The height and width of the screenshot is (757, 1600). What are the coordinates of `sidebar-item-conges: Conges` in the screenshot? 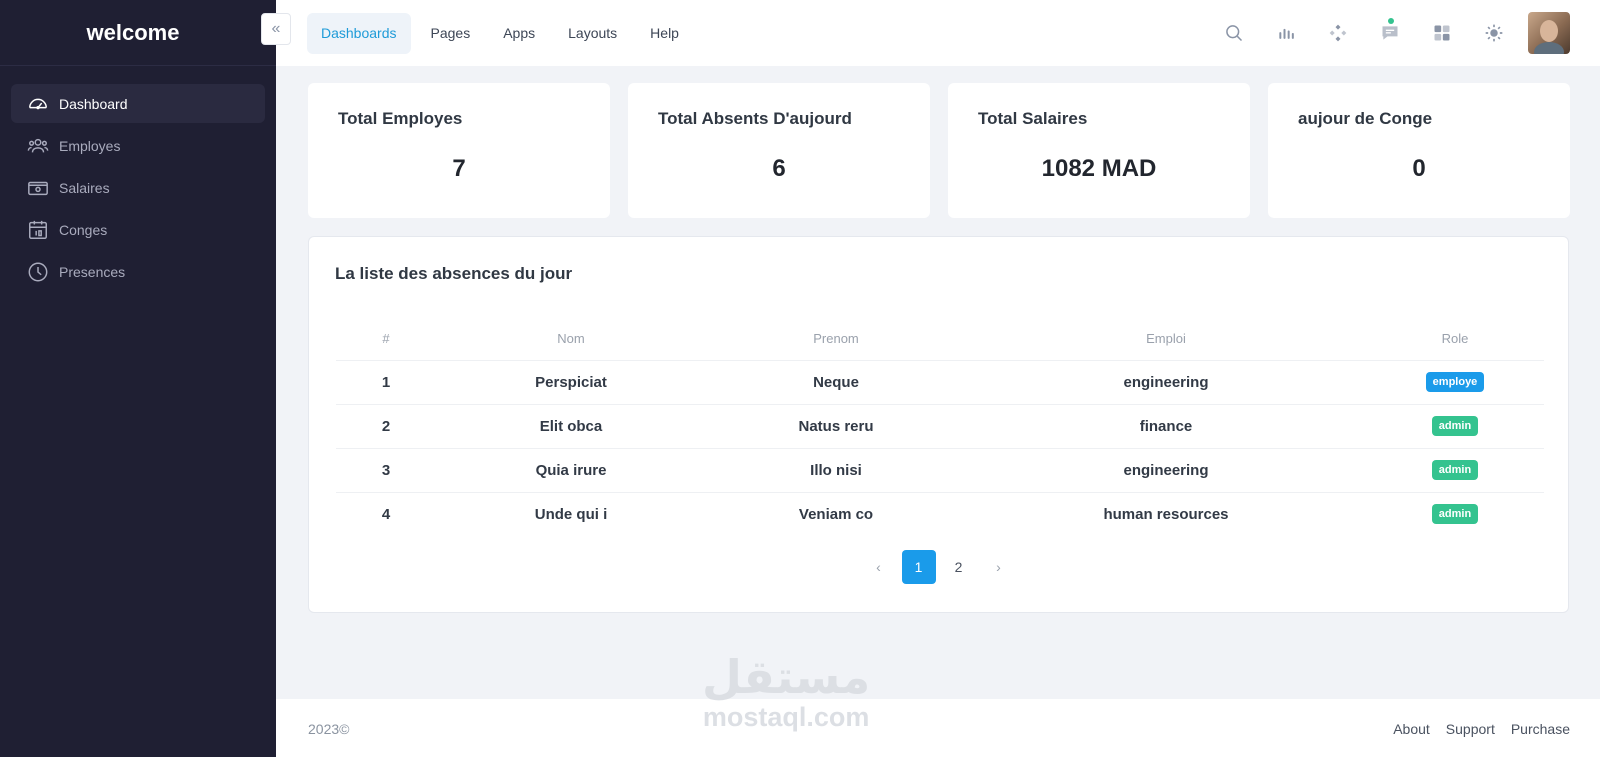 It's located at (138, 229).